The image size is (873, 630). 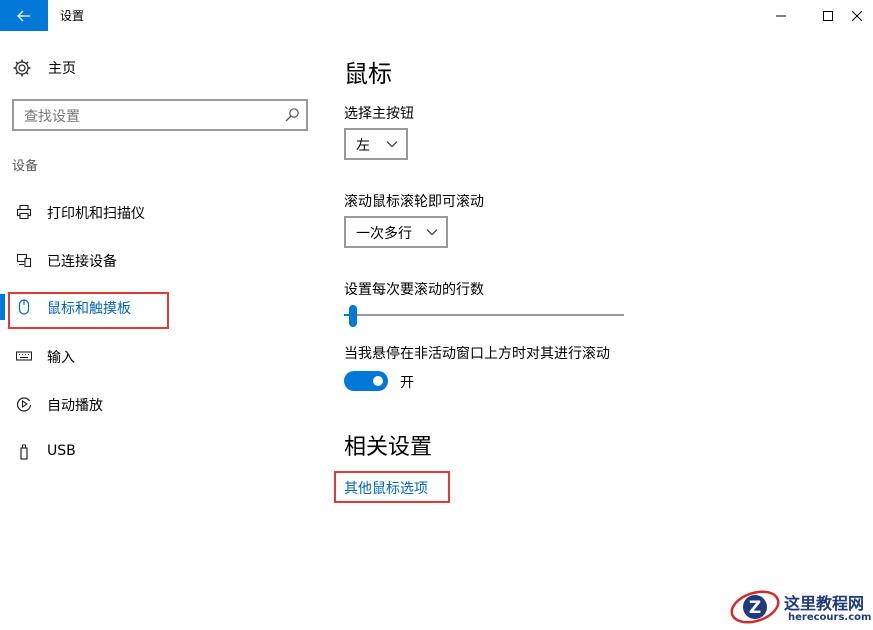 I want to click on watermark-en-text: herecours.com, so click(x=830, y=617).